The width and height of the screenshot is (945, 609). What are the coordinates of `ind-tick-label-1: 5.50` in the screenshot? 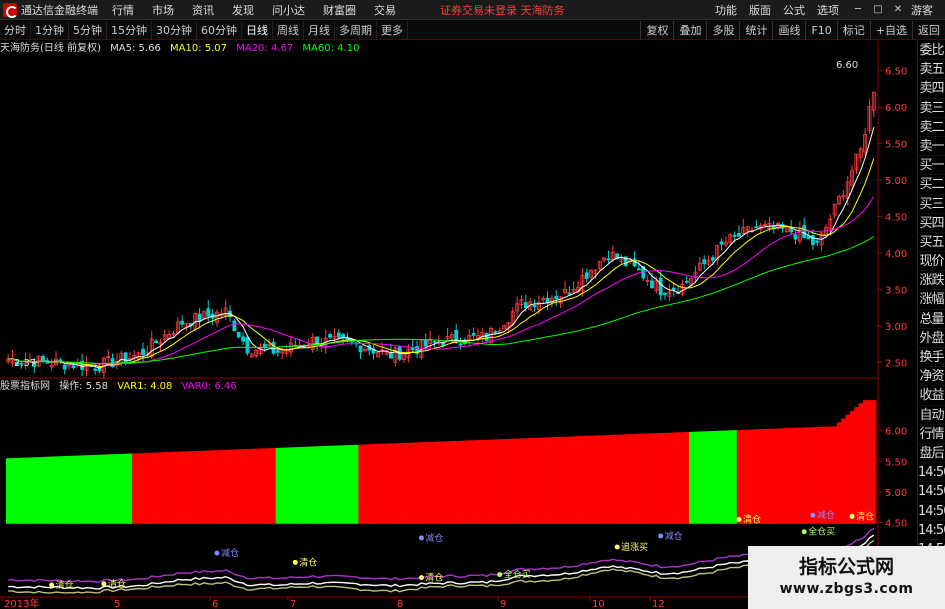 It's located at (896, 462).